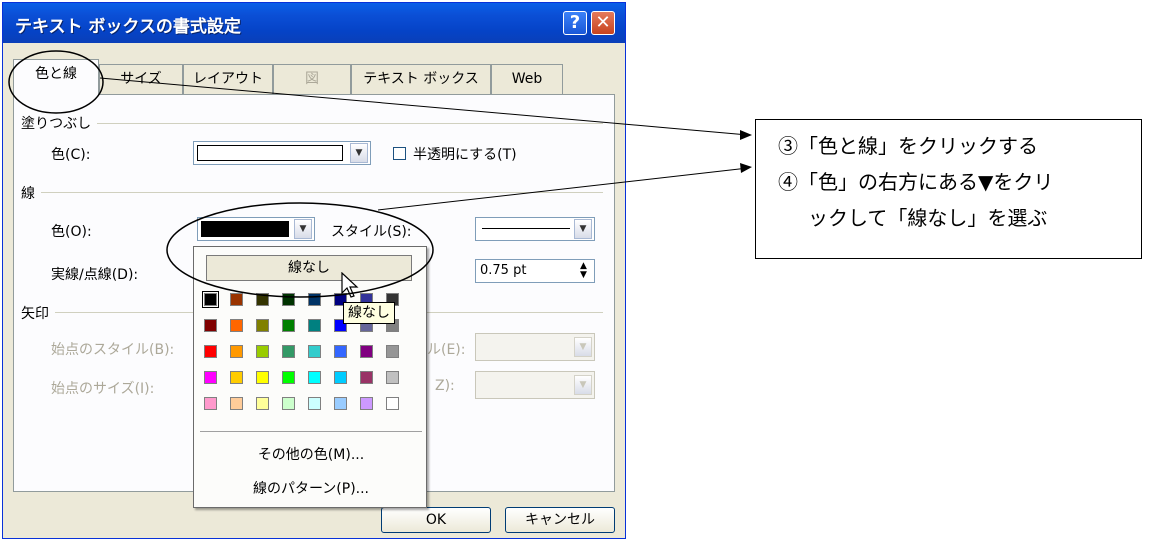 The height and width of the screenshot is (539, 1160). I want to click on arrows-group-label: 矢印, so click(38, 313).